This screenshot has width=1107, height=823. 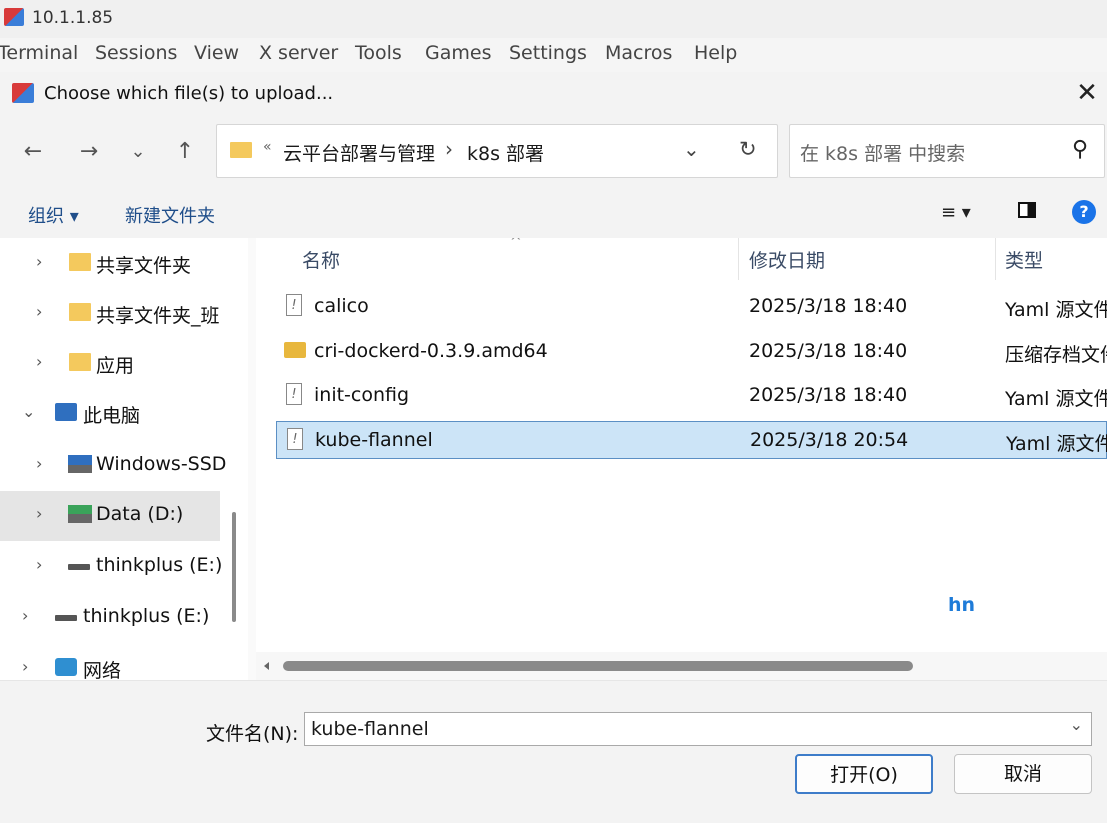 I want to click on window-title: 10.1.1.85, so click(x=73, y=18).